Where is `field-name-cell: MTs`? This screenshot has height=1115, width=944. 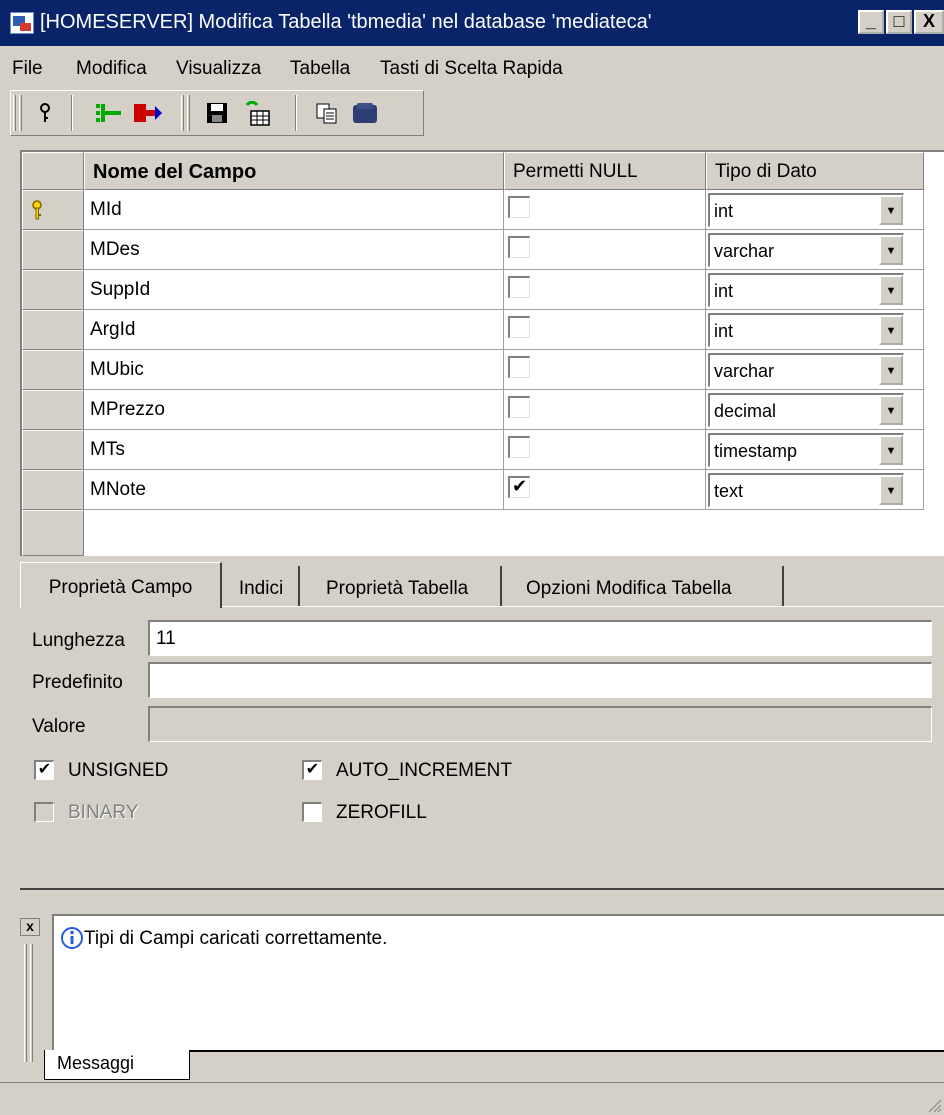 field-name-cell: MTs is located at coordinates (294, 450).